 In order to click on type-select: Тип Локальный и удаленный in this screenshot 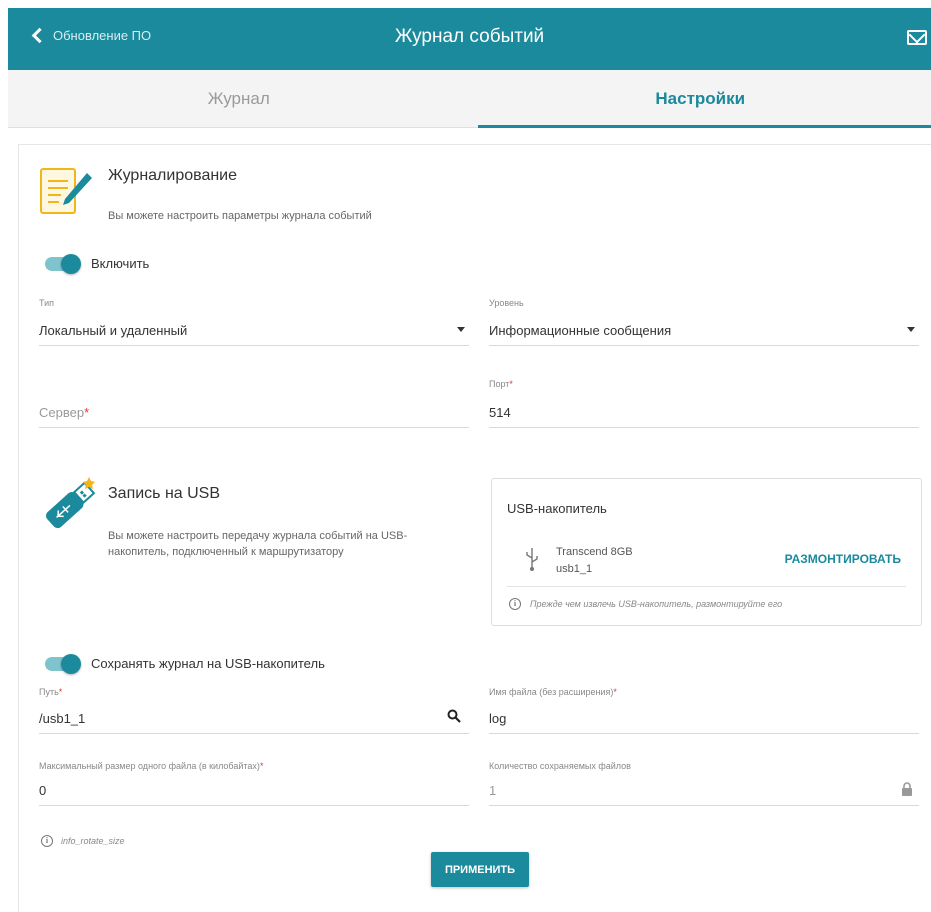, I will do `click(254, 322)`.